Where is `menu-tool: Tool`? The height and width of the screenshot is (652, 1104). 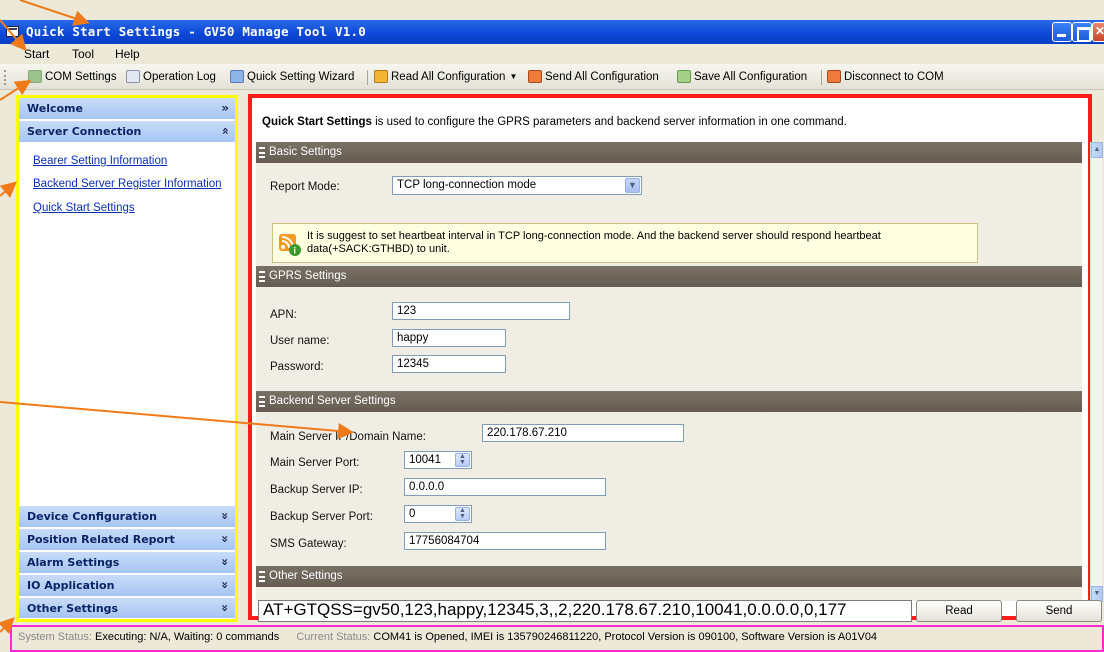 menu-tool: Tool is located at coordinates (83, 54).